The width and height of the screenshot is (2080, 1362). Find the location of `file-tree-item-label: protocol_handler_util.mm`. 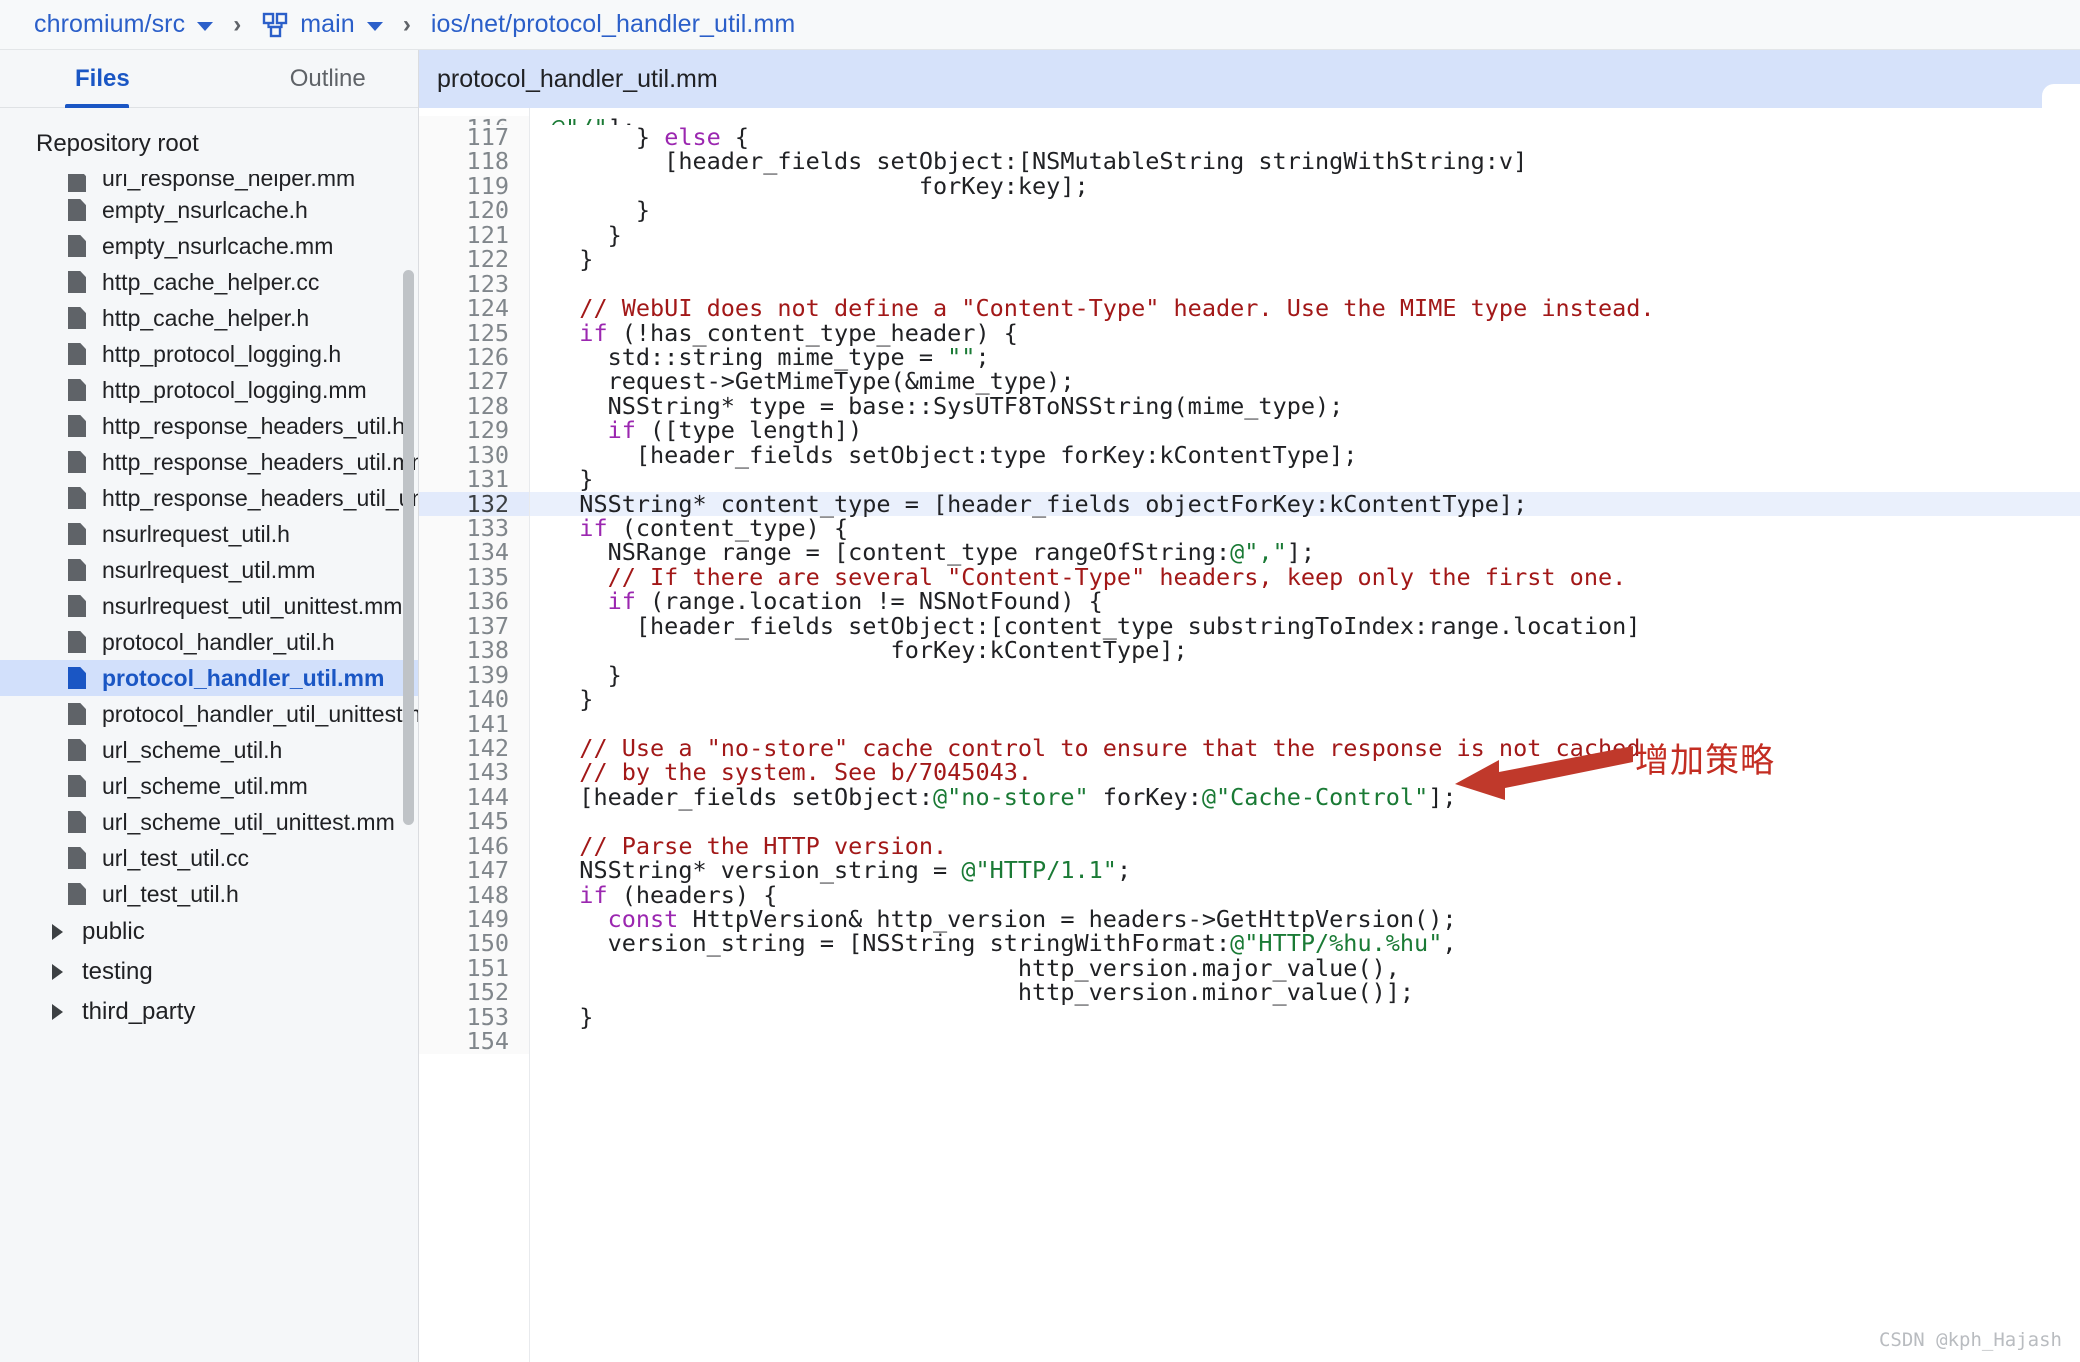

file-tree-item-label: protocol_handler_util.mm is located at coordinates (243, 677).